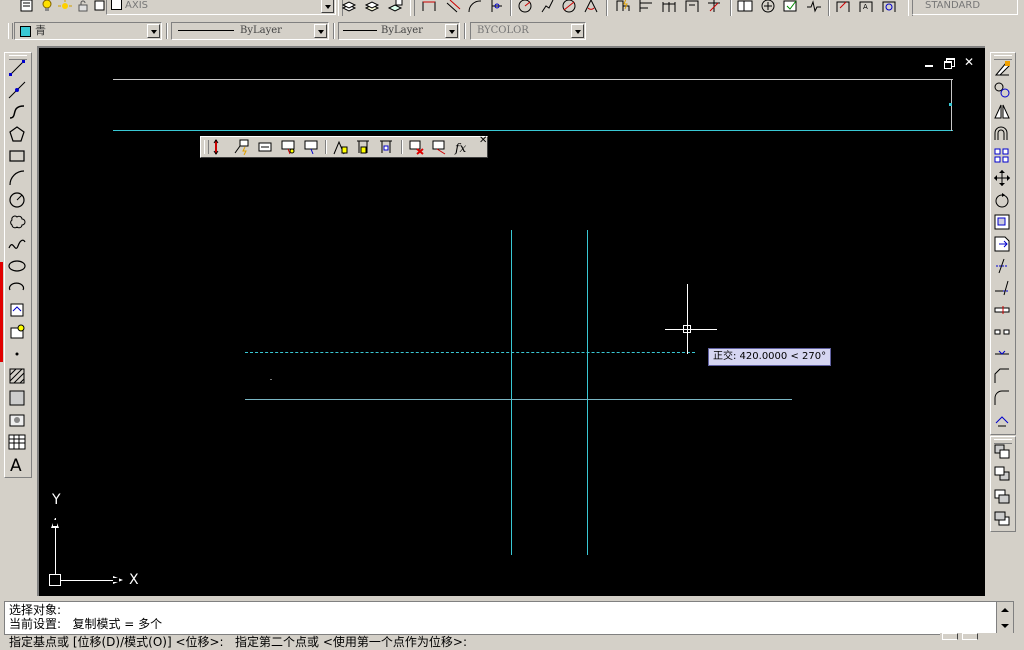  Describe the element at coordinates (950, 636) in the screenshot. I see `scroll-left-icon` at that location.